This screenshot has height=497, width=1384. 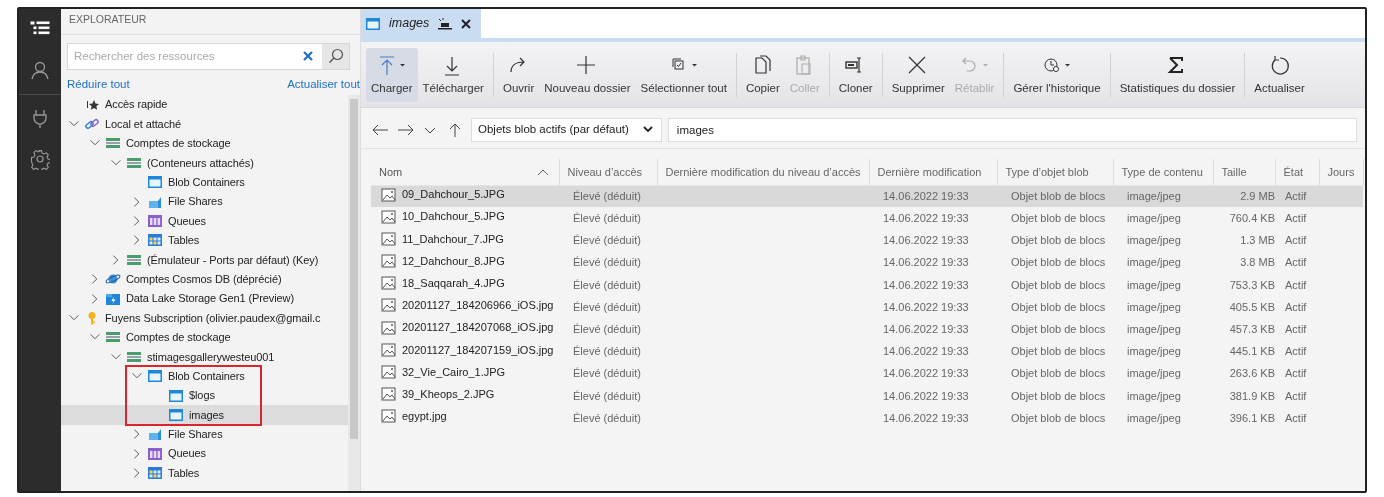 I want to click on close-icon, so click(x=466, y=23).